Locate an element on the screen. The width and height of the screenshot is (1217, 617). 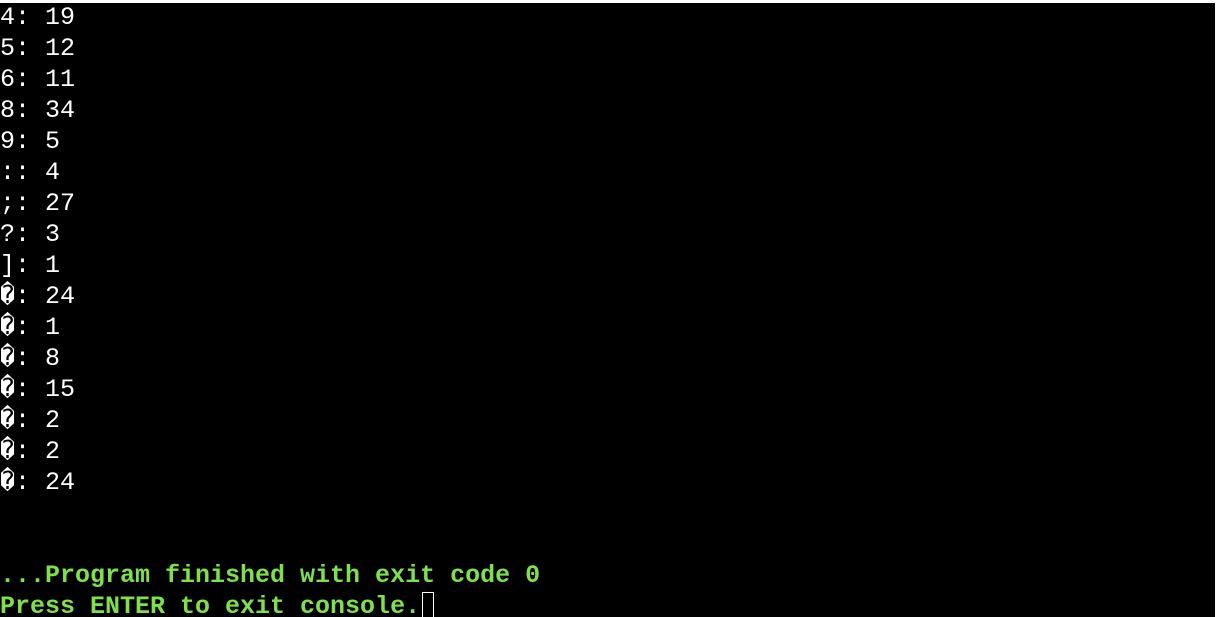
output-line: �: 15 is located at coordinates (38, 389).